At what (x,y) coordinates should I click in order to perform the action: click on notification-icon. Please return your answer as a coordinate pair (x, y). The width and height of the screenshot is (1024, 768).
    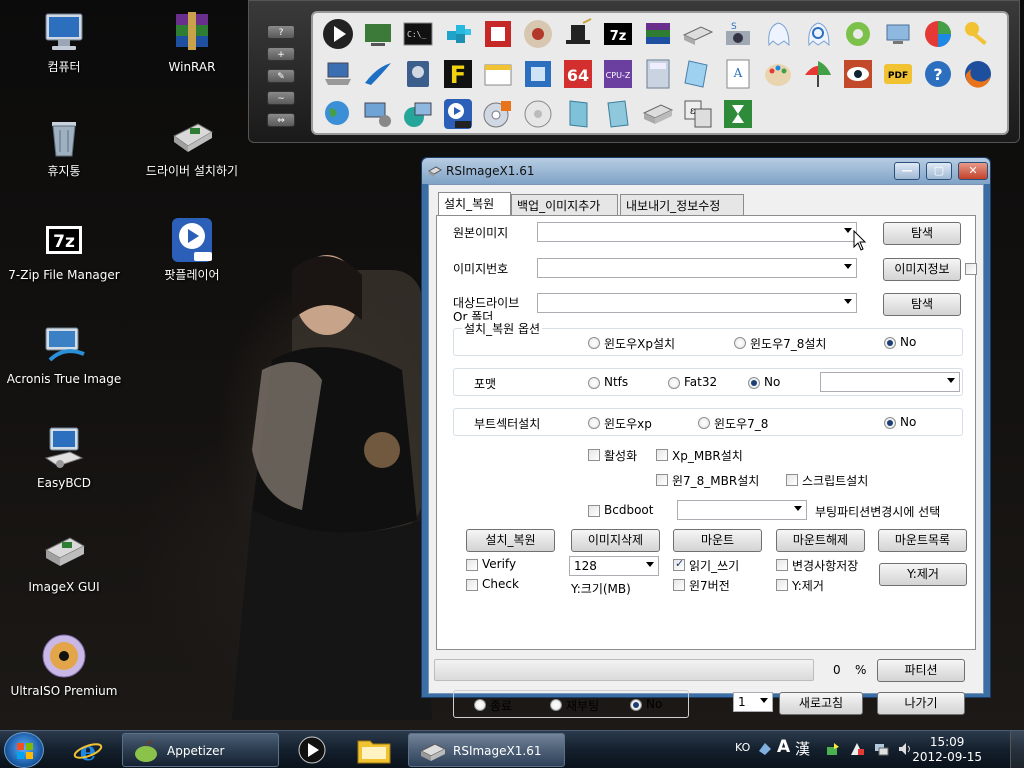
    Looking at the image, I should click on (833, 749).